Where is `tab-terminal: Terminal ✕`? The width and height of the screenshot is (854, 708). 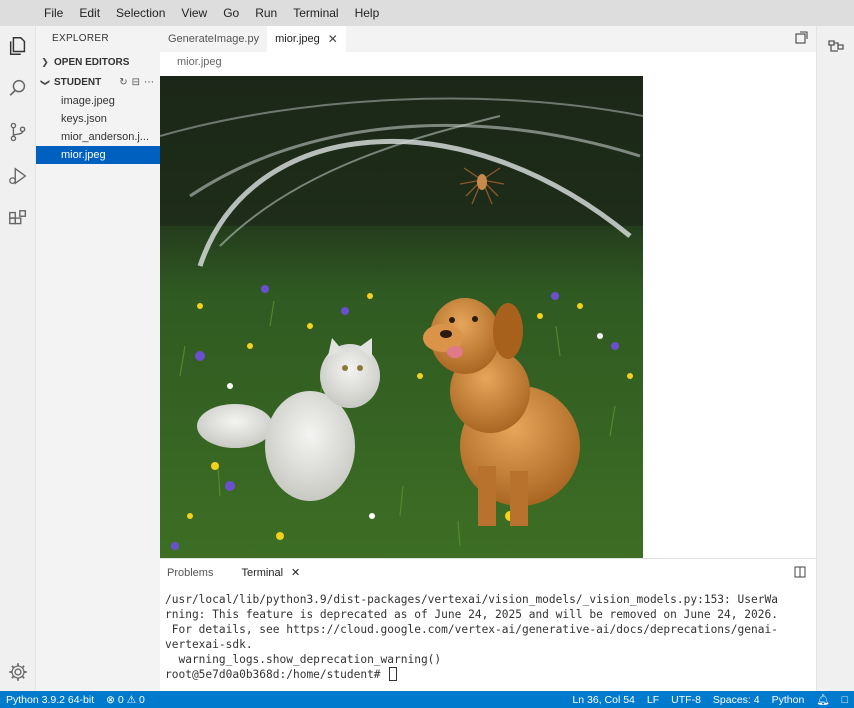 tab-terminal: Terminal ✕ is located at coordinates (270, 573).